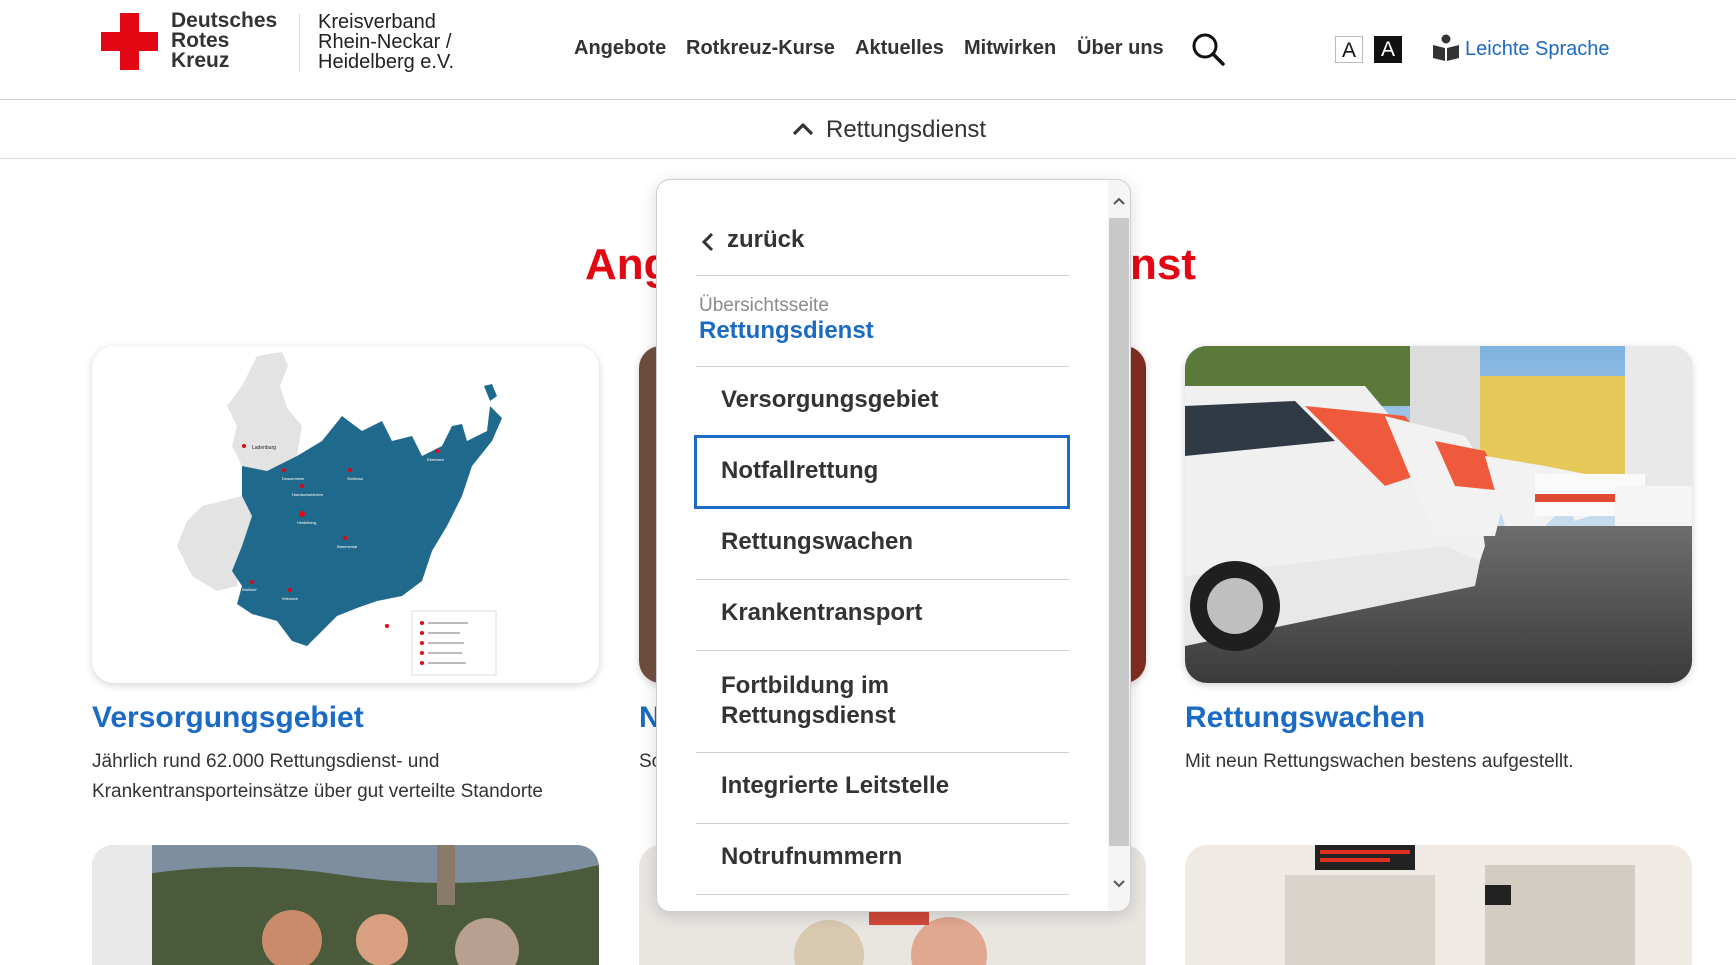  I want to click on verband-line: Heidelberg e.V., so click(386, 62).